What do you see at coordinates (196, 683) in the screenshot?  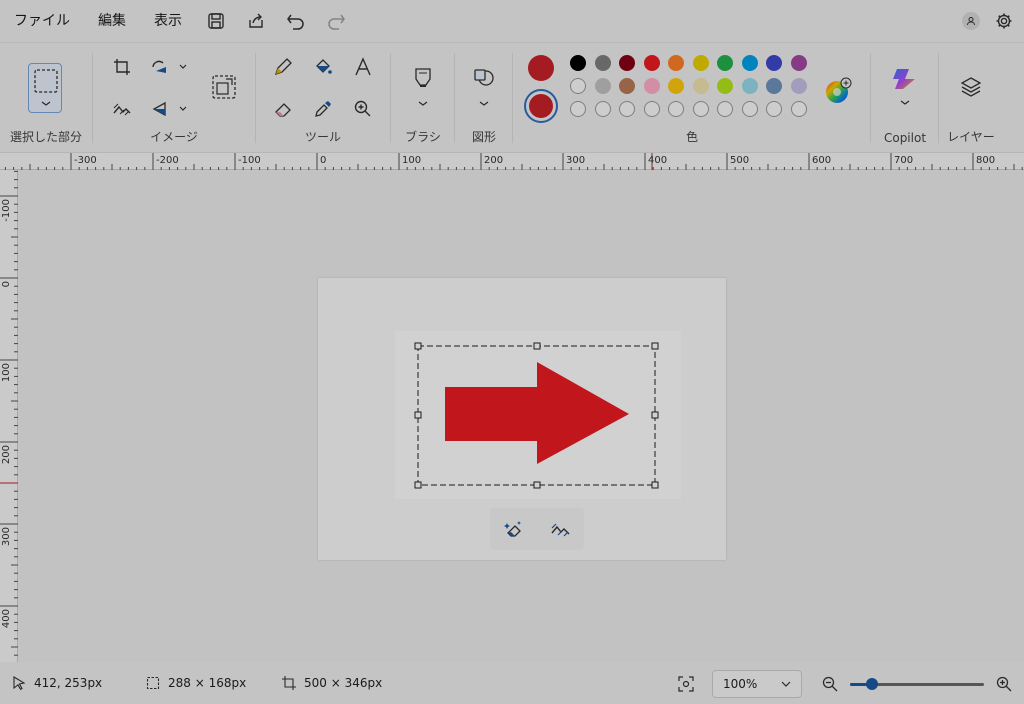 I see `selection-size-status: 288 × 168px` at bounding box center [196, 683].